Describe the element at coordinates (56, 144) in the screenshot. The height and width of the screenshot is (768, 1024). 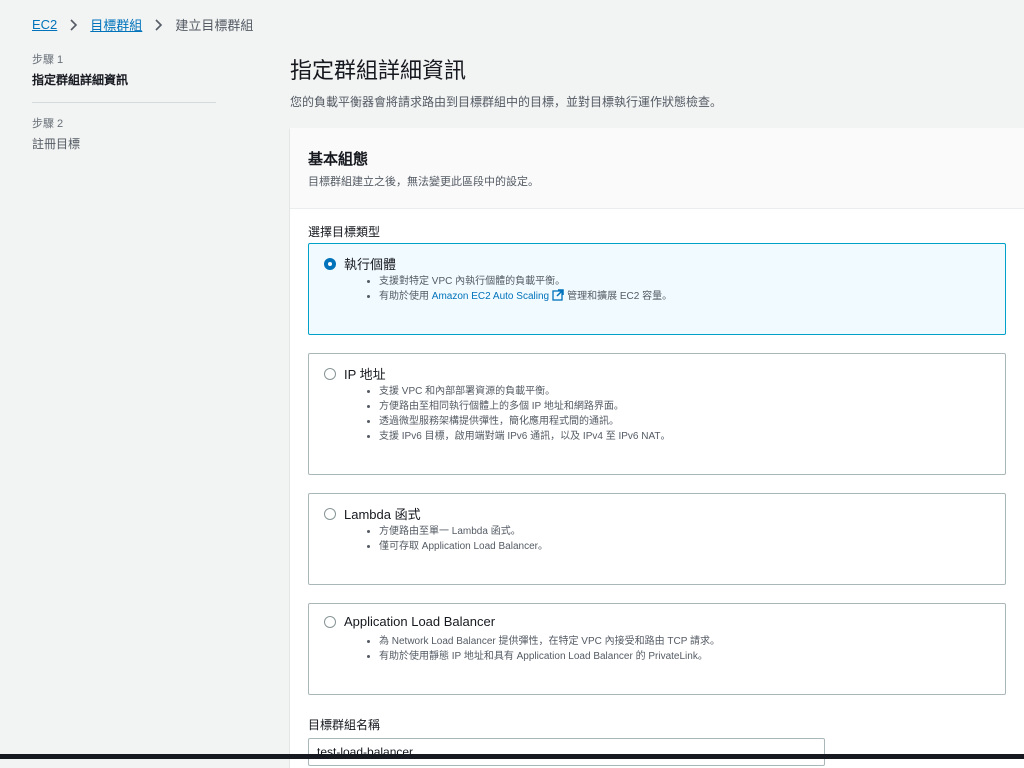
I see `step-title: 註冊目標` at that location.